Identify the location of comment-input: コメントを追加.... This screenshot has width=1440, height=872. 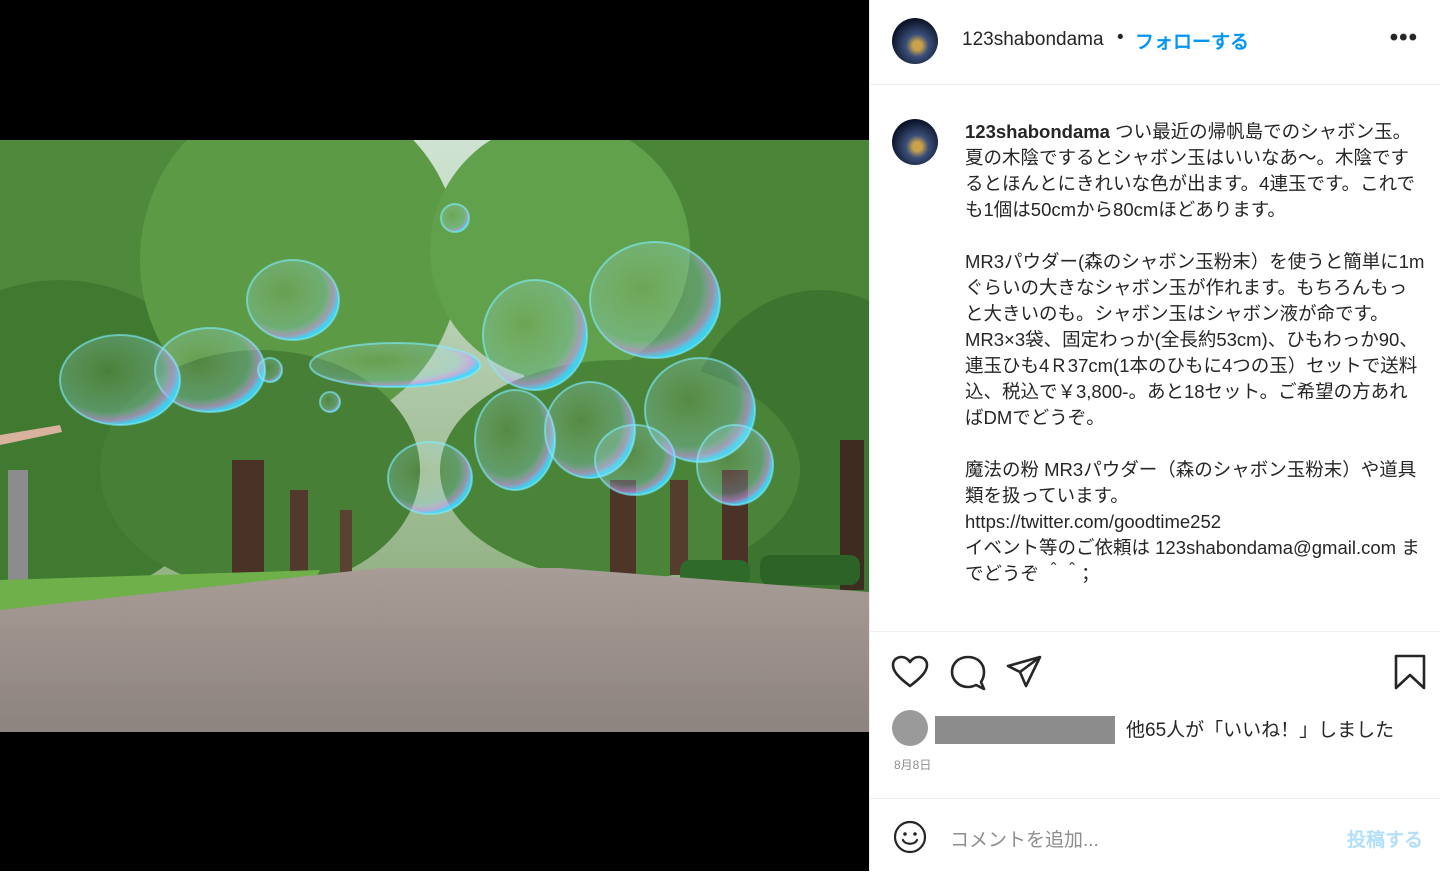
(1024, 838).